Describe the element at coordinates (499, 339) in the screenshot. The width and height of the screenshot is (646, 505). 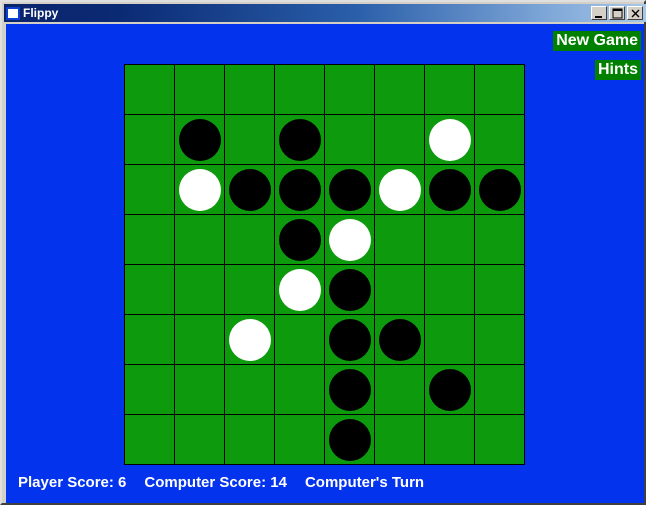
I see `board-cell-r5-c7` at that location.